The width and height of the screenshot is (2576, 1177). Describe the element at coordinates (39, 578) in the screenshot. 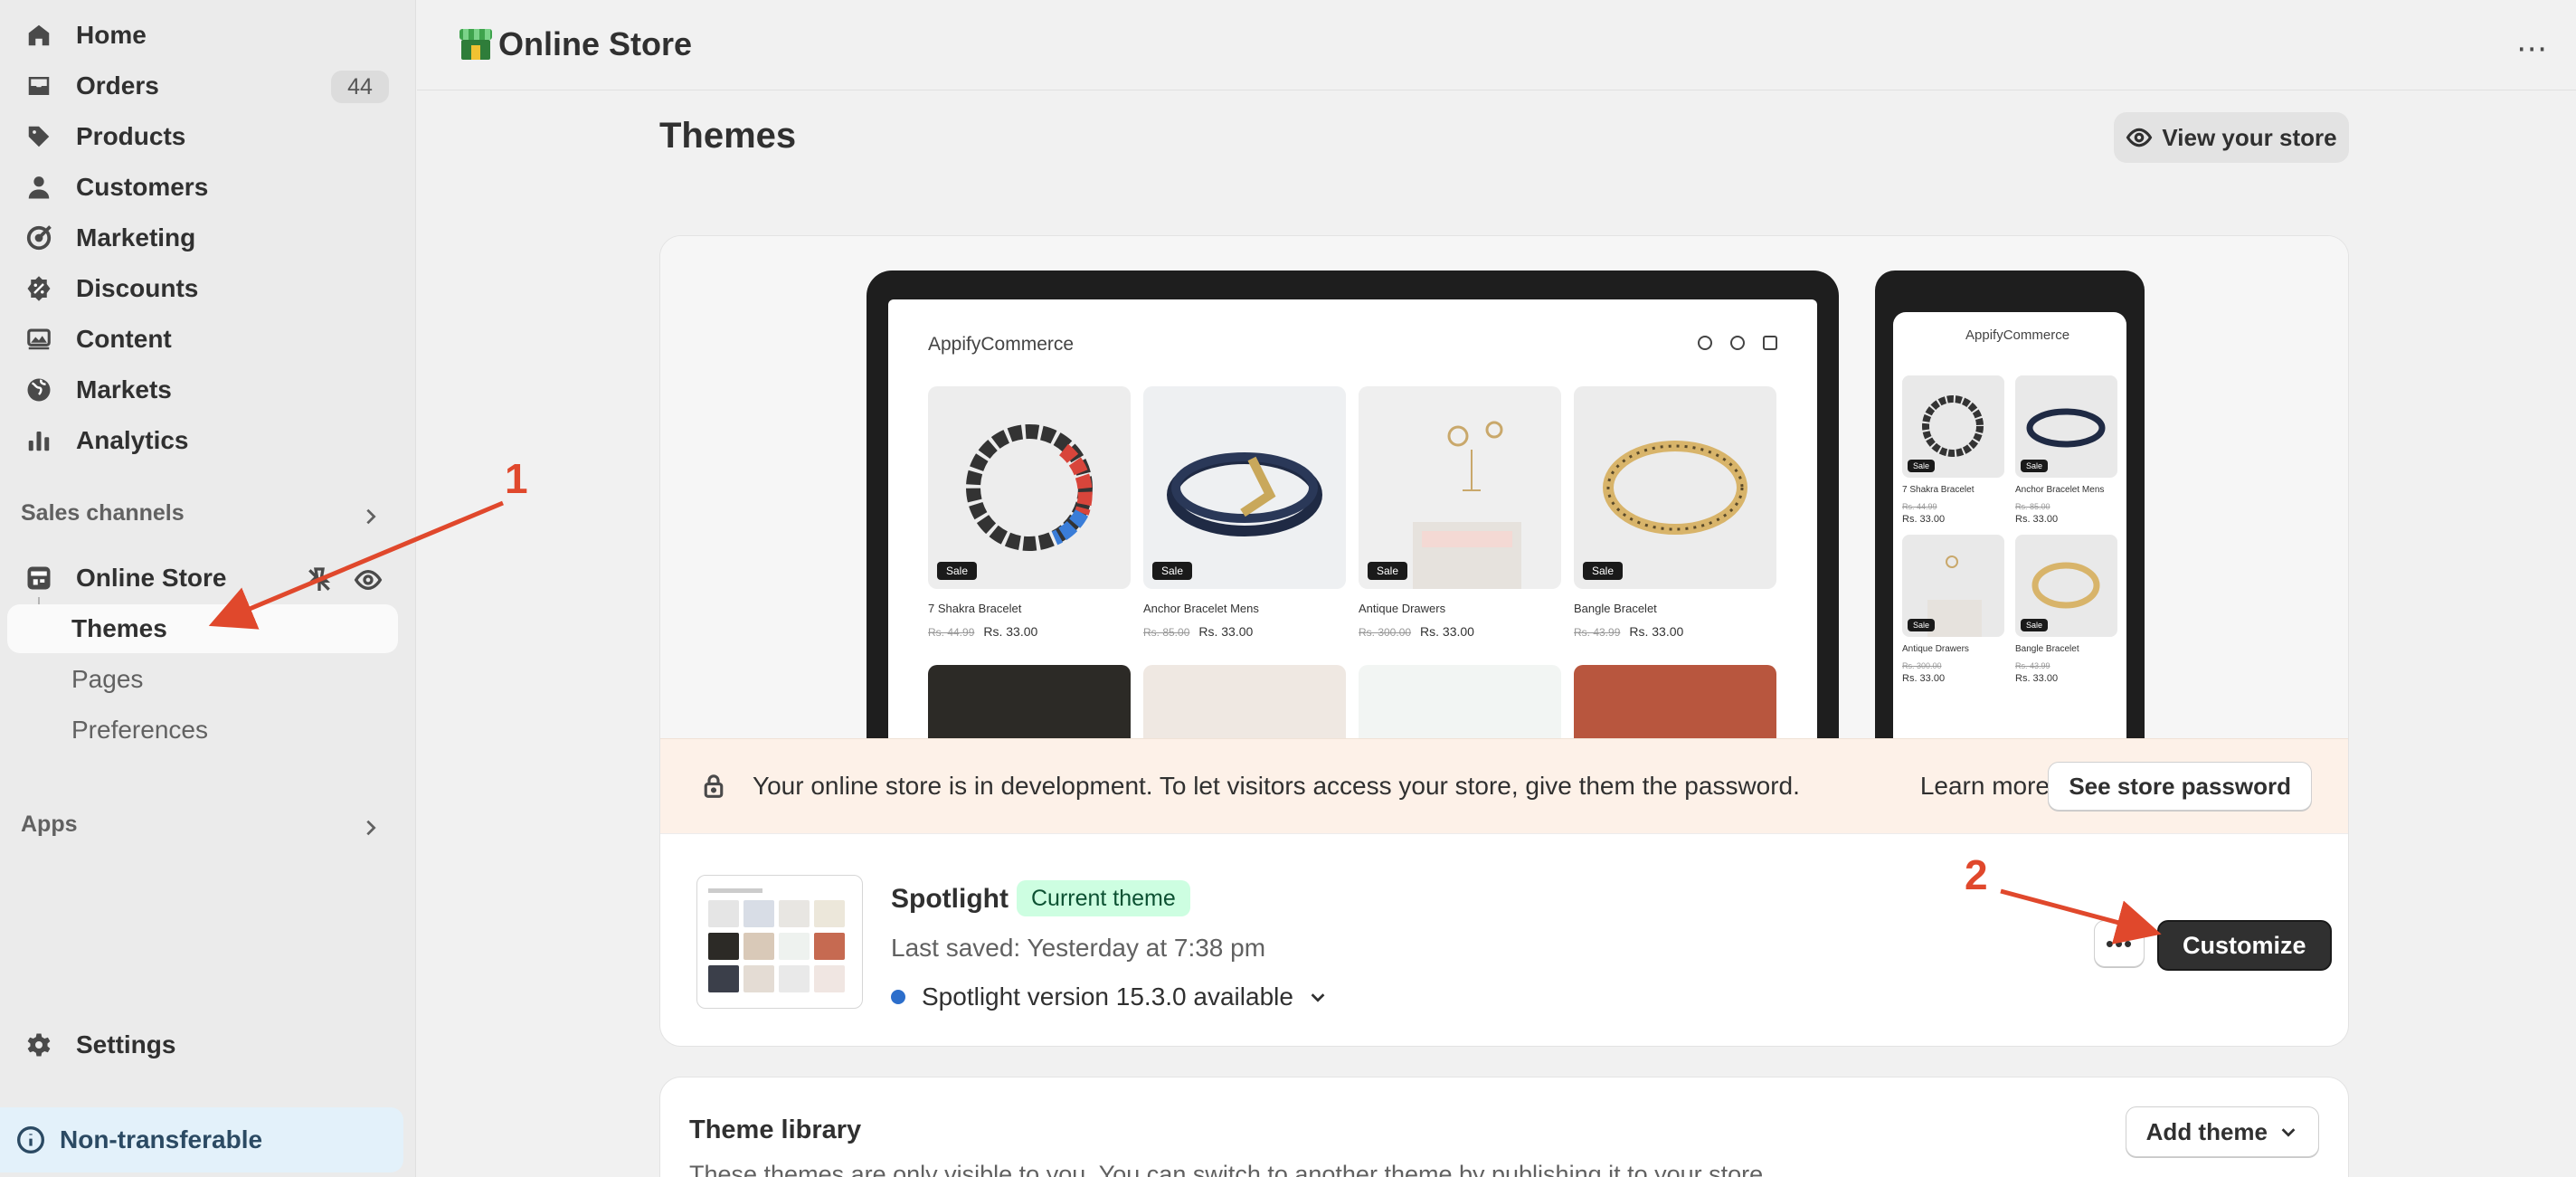

I see `store-icon` at that location.